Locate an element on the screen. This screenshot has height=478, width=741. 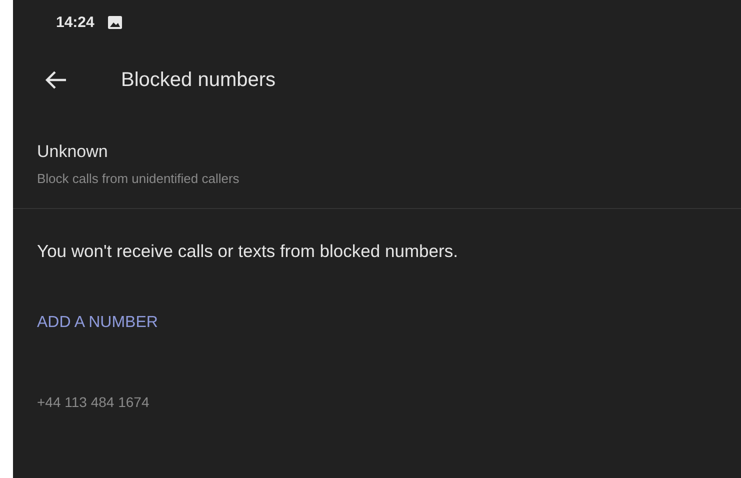
info-text: You won't receive calls or texts from blocked numbers. is located at coordinates (248, 251).